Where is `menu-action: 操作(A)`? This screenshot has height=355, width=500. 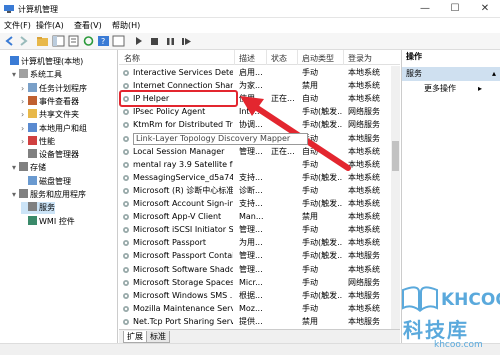 menu-action: 操作(A) is located at coordinates (50, 25).